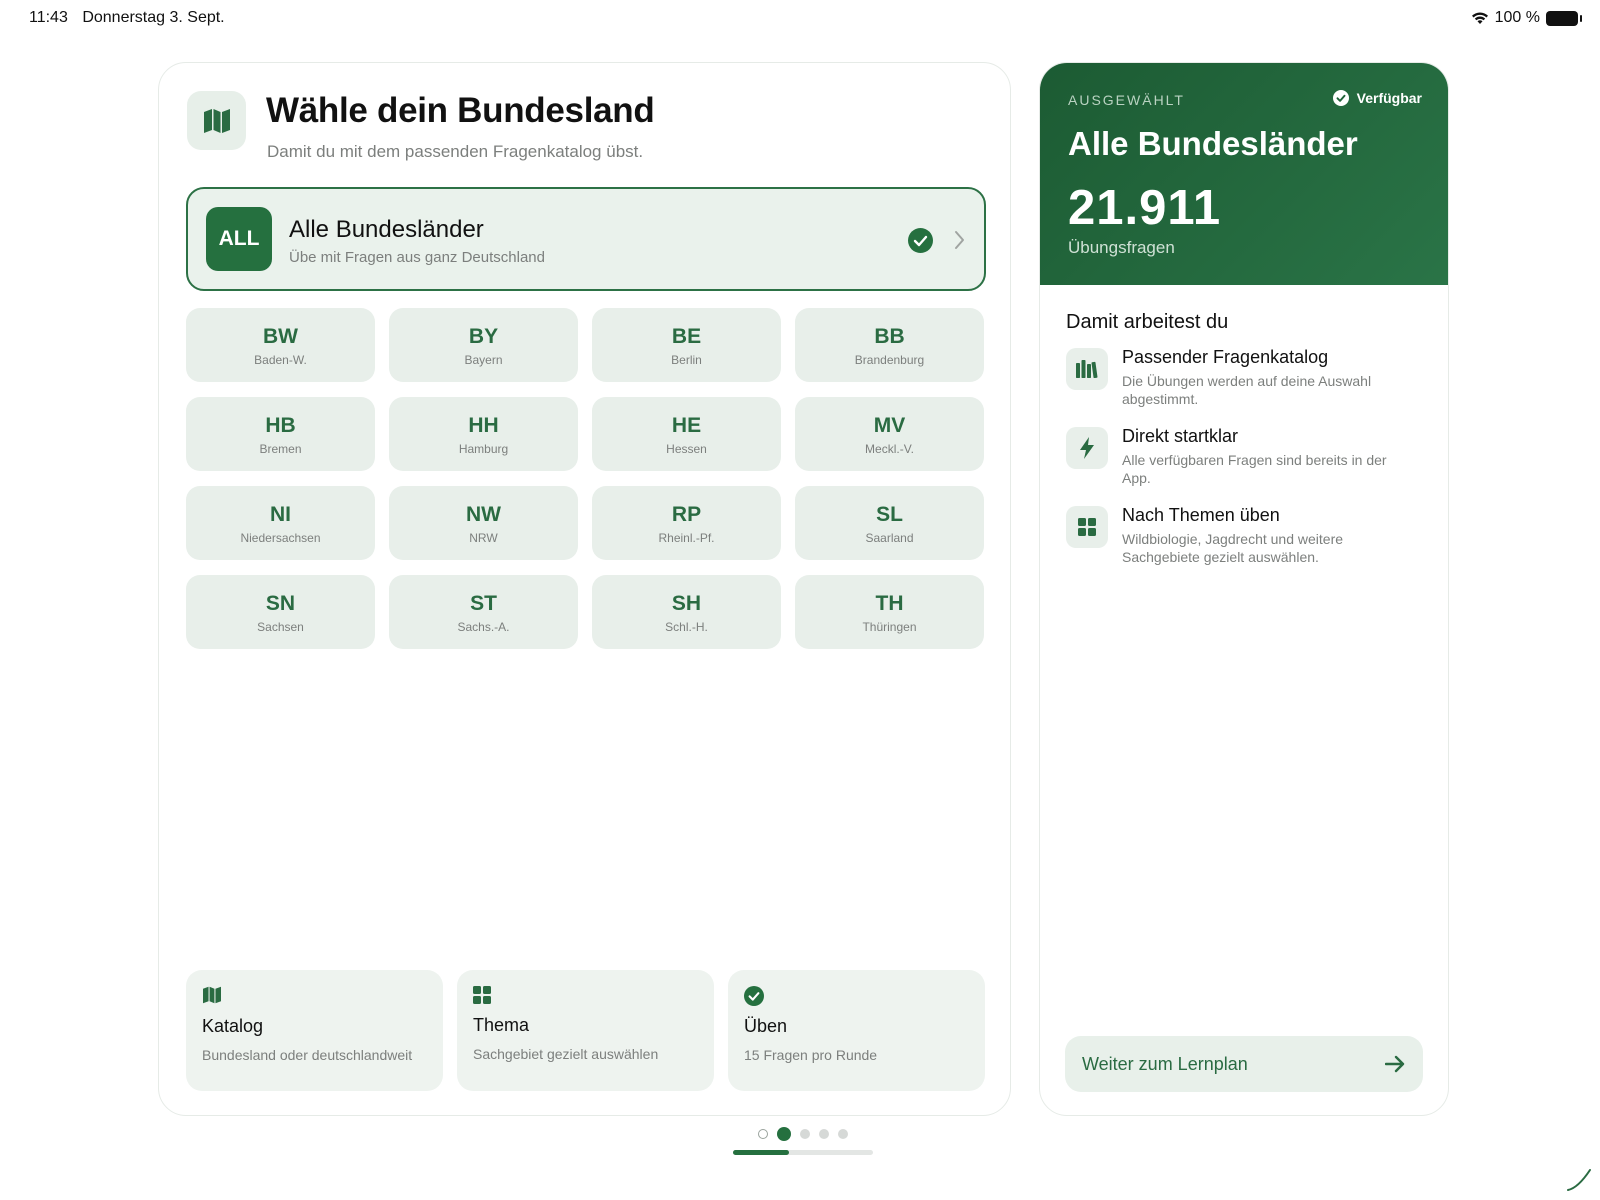 Image resolution: width=1600 pixels, height=1200 pixels. What do you see at coordinates (856, 1030) in the screenshot?
I see `feature-card-ueben: Üben 15 Fragen pro Runde` at bounding box center [856, 1030].